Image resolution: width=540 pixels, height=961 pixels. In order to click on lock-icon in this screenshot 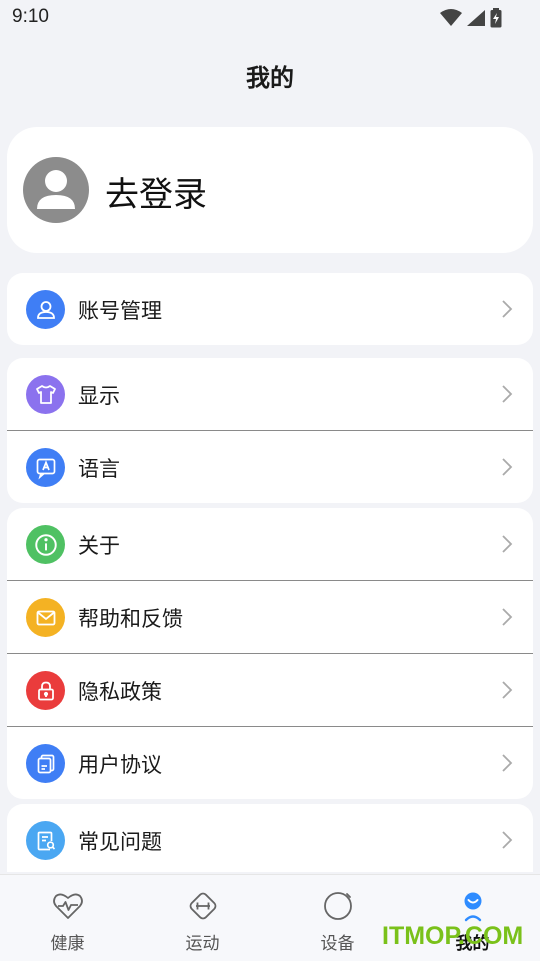, I will do `click(45, 690)`.